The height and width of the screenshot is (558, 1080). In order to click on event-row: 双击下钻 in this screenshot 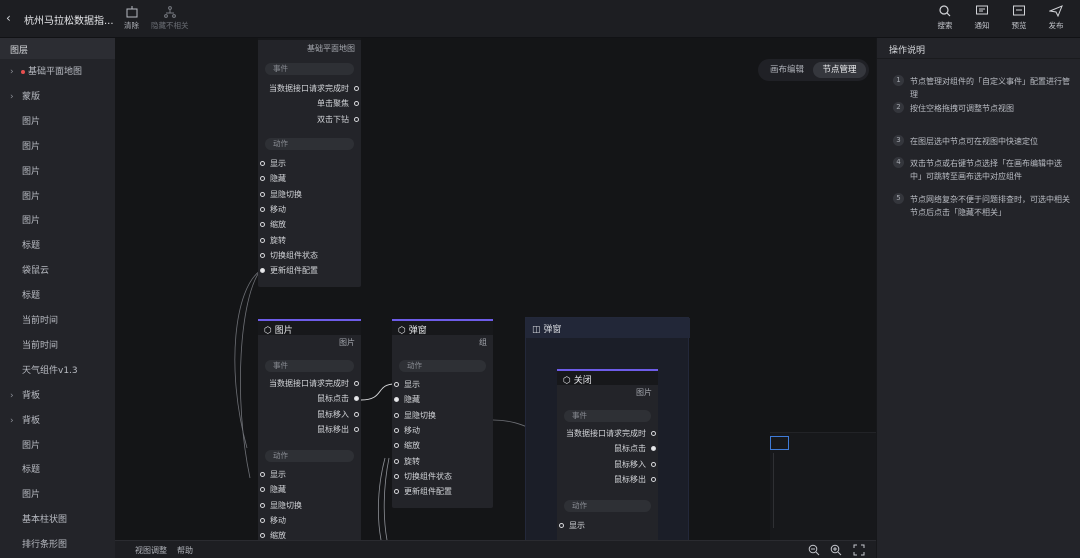, I will do `click(339, 119)`.